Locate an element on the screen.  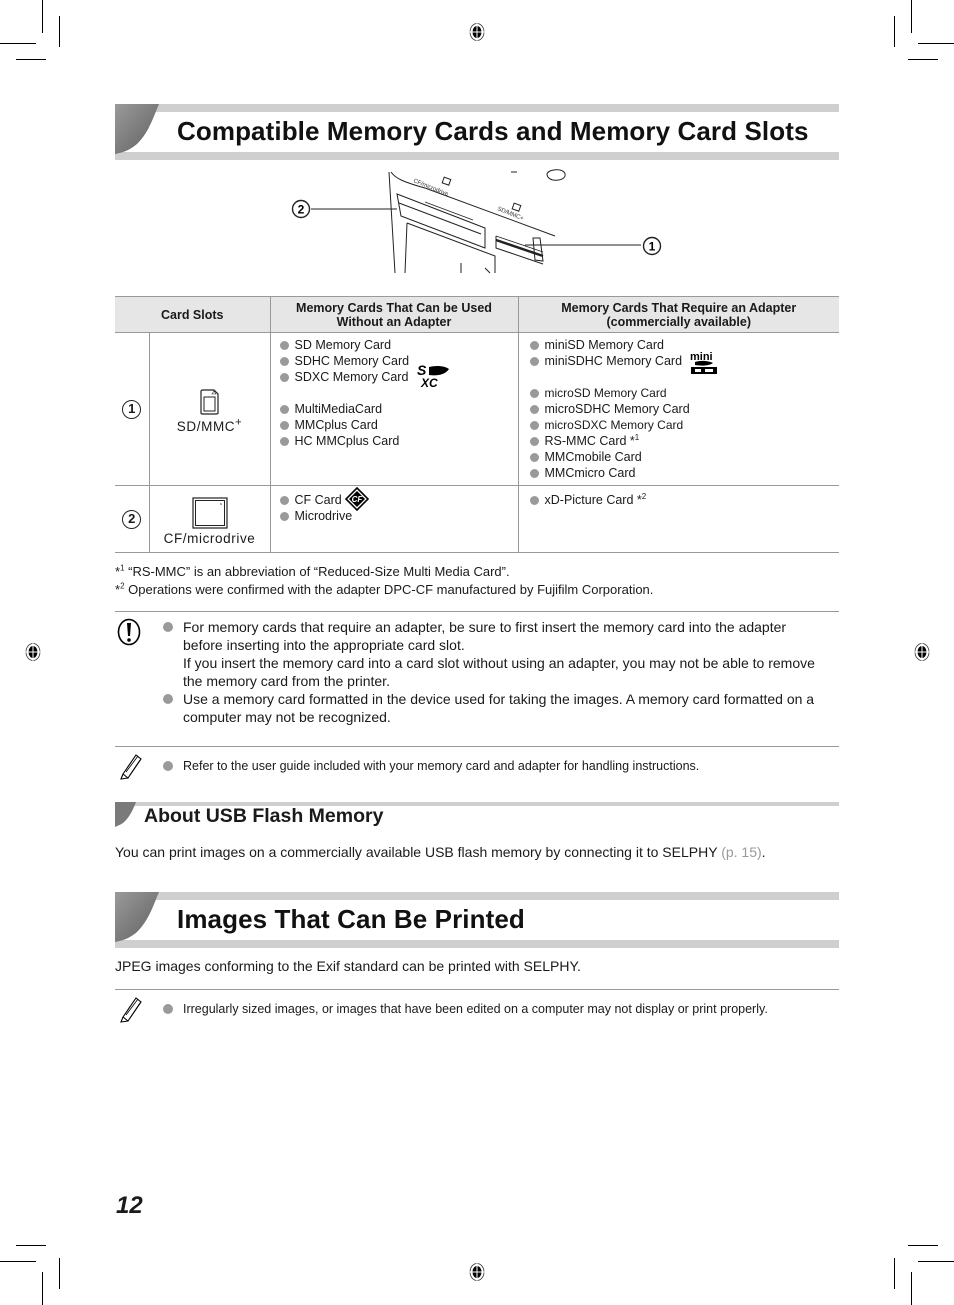
table-row: 2 s CF/microdrive CF Card Microdrive CF is located at coordinates (477, 519).